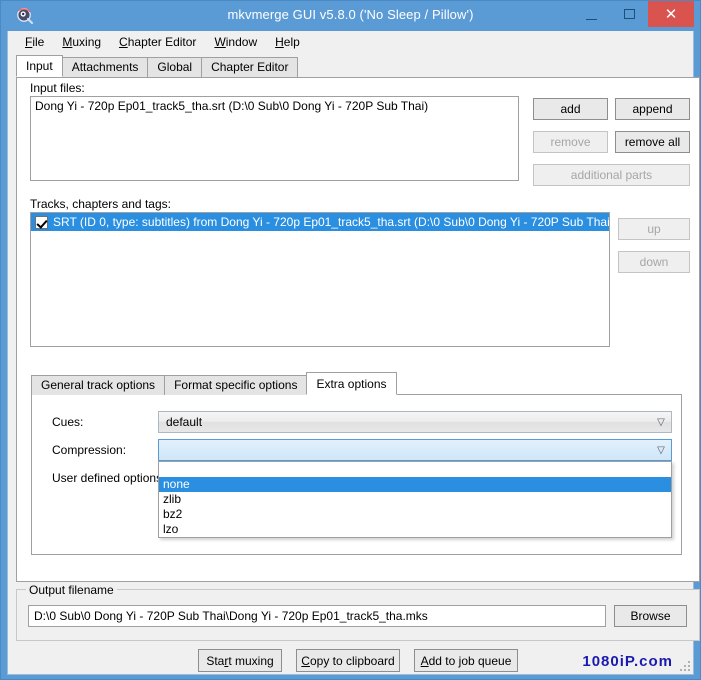  What do you see at coordinates (175, 67) in the screenshot?
I see `tab-global: Global` at bounding box center [175, 67].